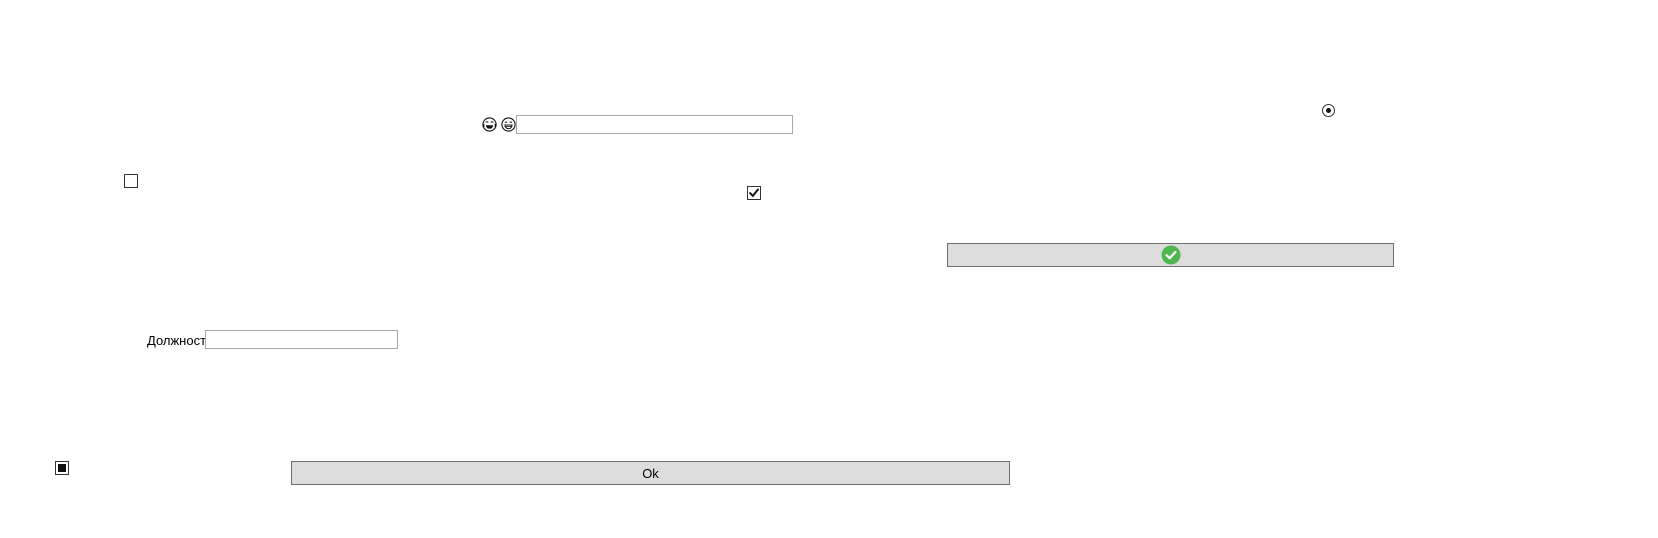  I want to click on checkbox-indeterminate, so click(62, 468).